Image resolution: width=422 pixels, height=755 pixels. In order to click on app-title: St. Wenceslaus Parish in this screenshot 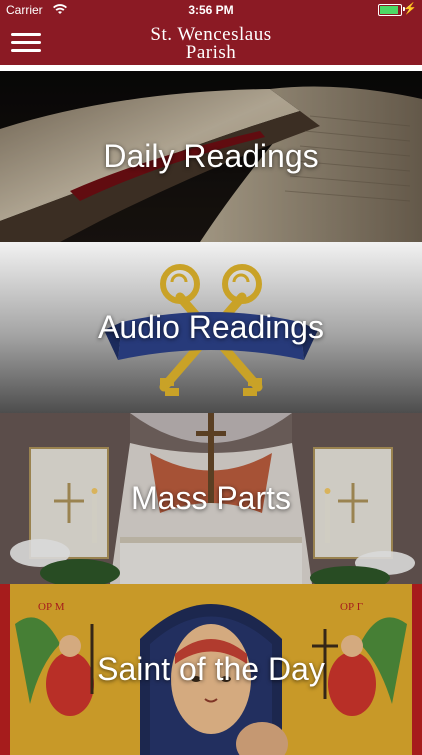, I will do `click(211, 44)`.